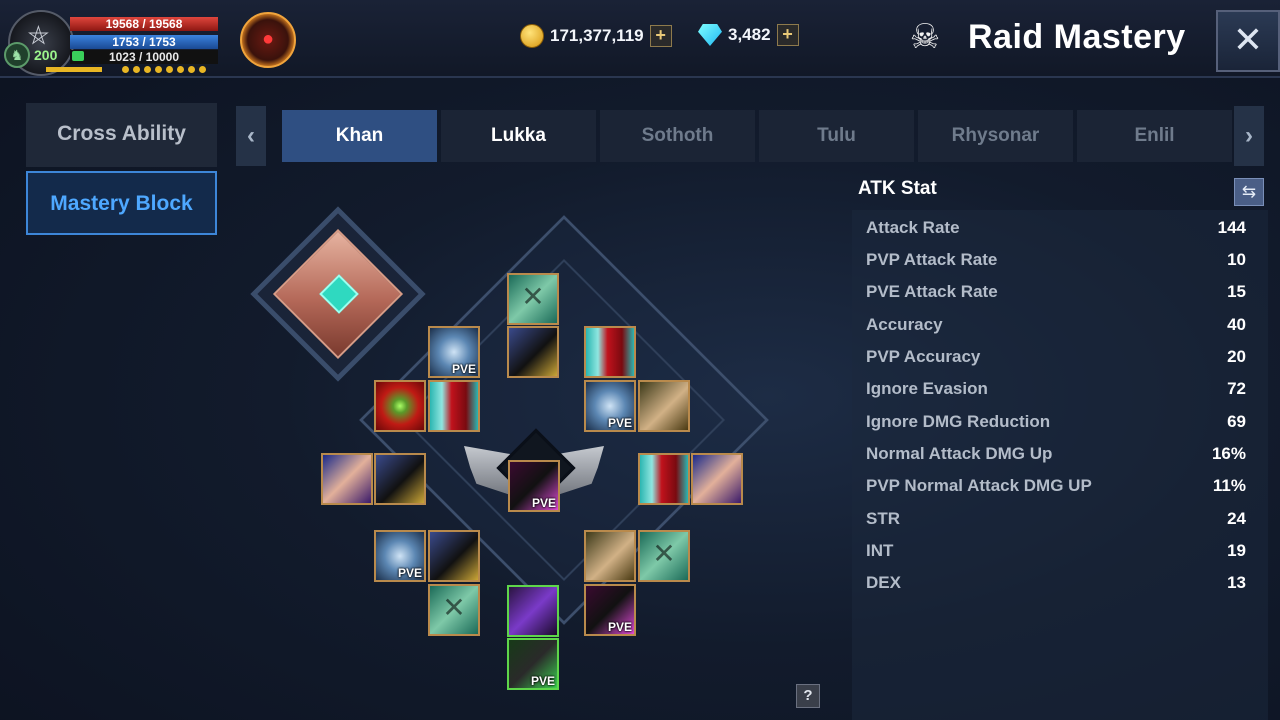  Describe the element at coordinates (787, 35) in the screenshot. I see `add-gem-button: +` at that location.